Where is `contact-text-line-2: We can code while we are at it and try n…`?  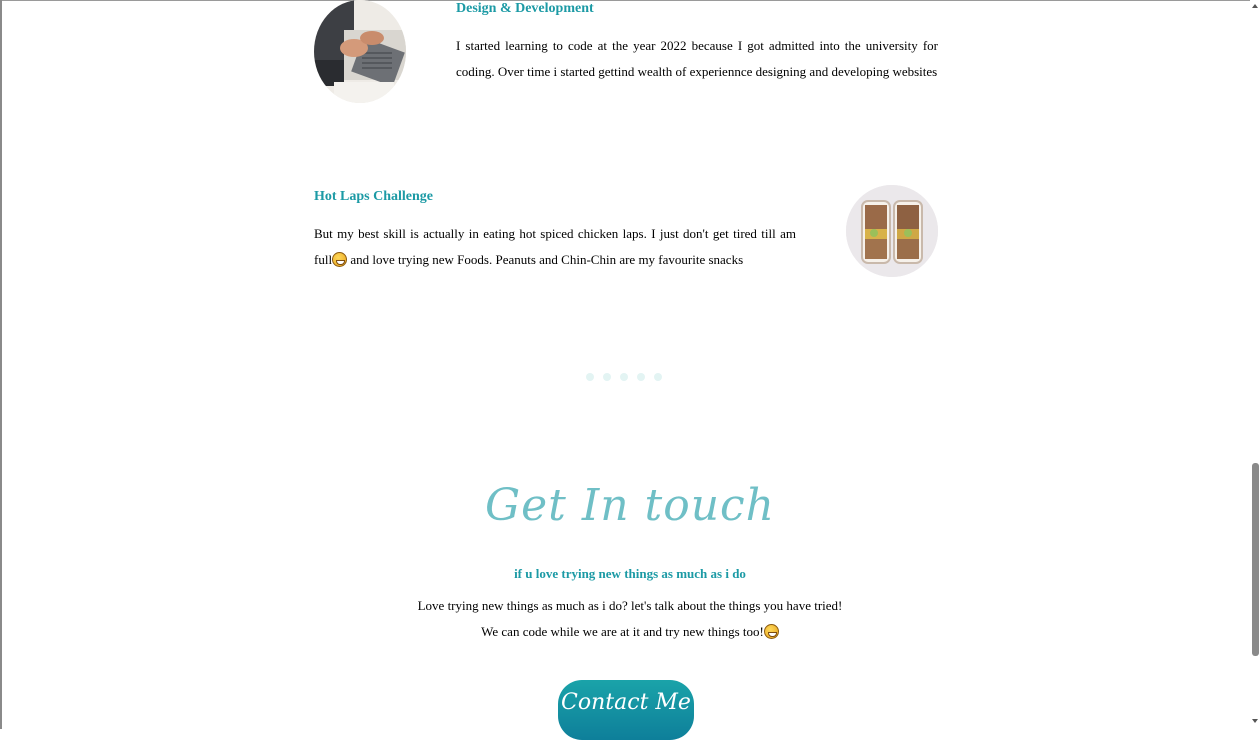 contact-text-line-2: We can code while we are at it and try n… is located at coordinates (630, 632).